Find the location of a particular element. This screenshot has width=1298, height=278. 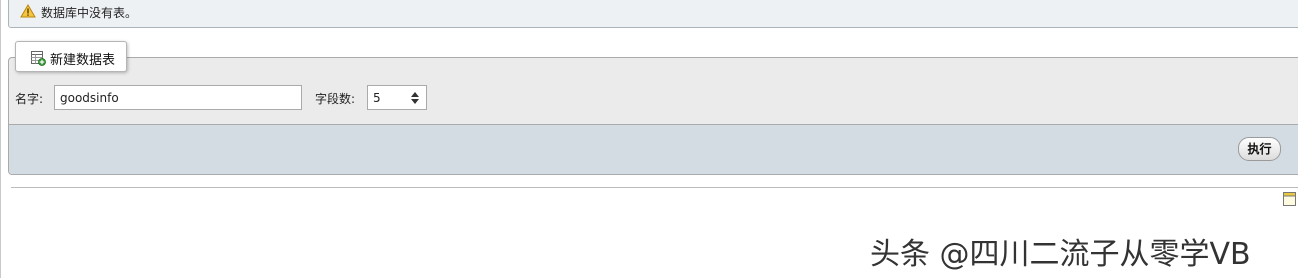

go-button: 执行 is located at coordinates (1259, 149).